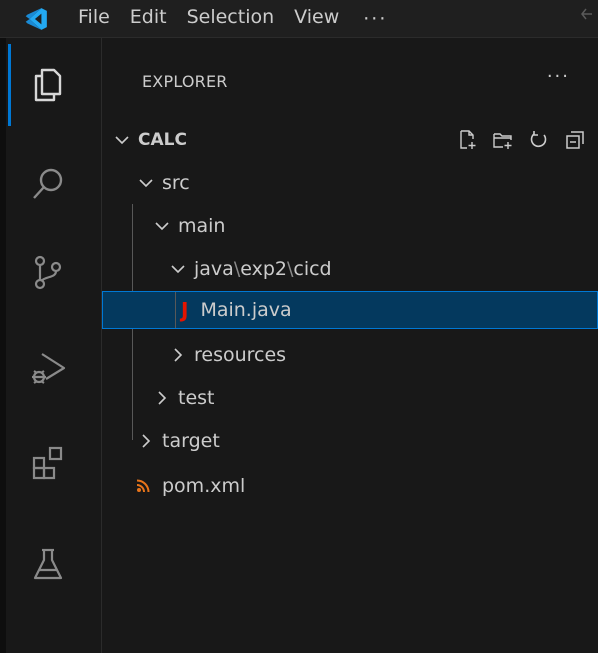 The height and width of the screenshot is (653, 598). Describe the element at coordinates (587, 16) in the screenshot. I see `back-arrow-icon` at that location.